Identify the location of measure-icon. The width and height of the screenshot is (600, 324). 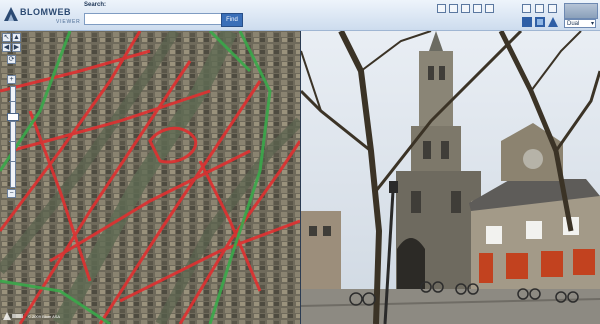
(489, 8).